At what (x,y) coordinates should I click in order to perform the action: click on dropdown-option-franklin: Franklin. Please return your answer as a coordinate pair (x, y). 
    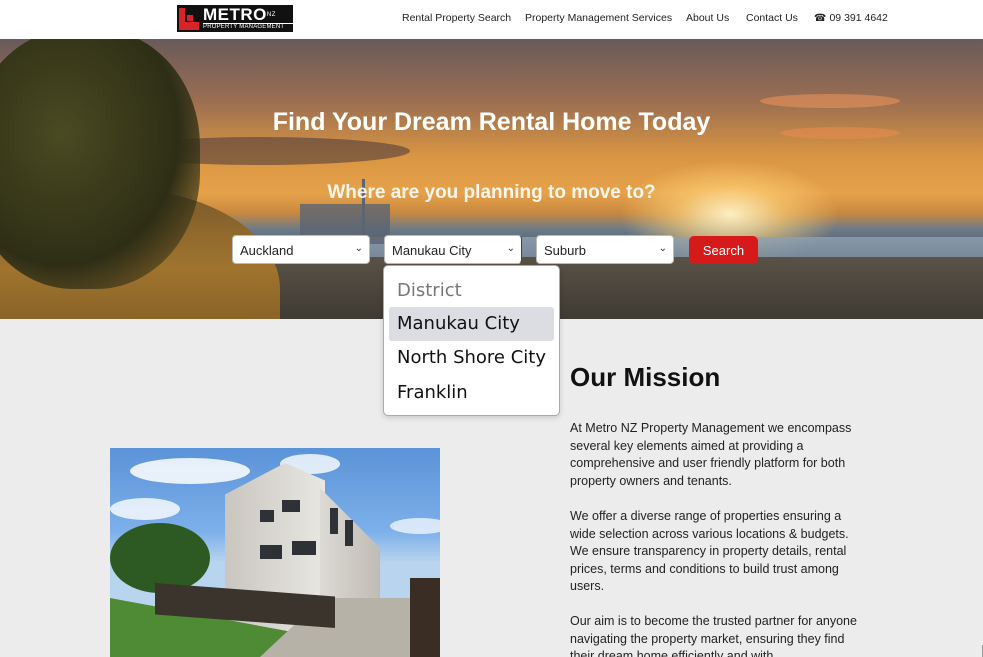
    Looking at the image, I should click on (471, 393).